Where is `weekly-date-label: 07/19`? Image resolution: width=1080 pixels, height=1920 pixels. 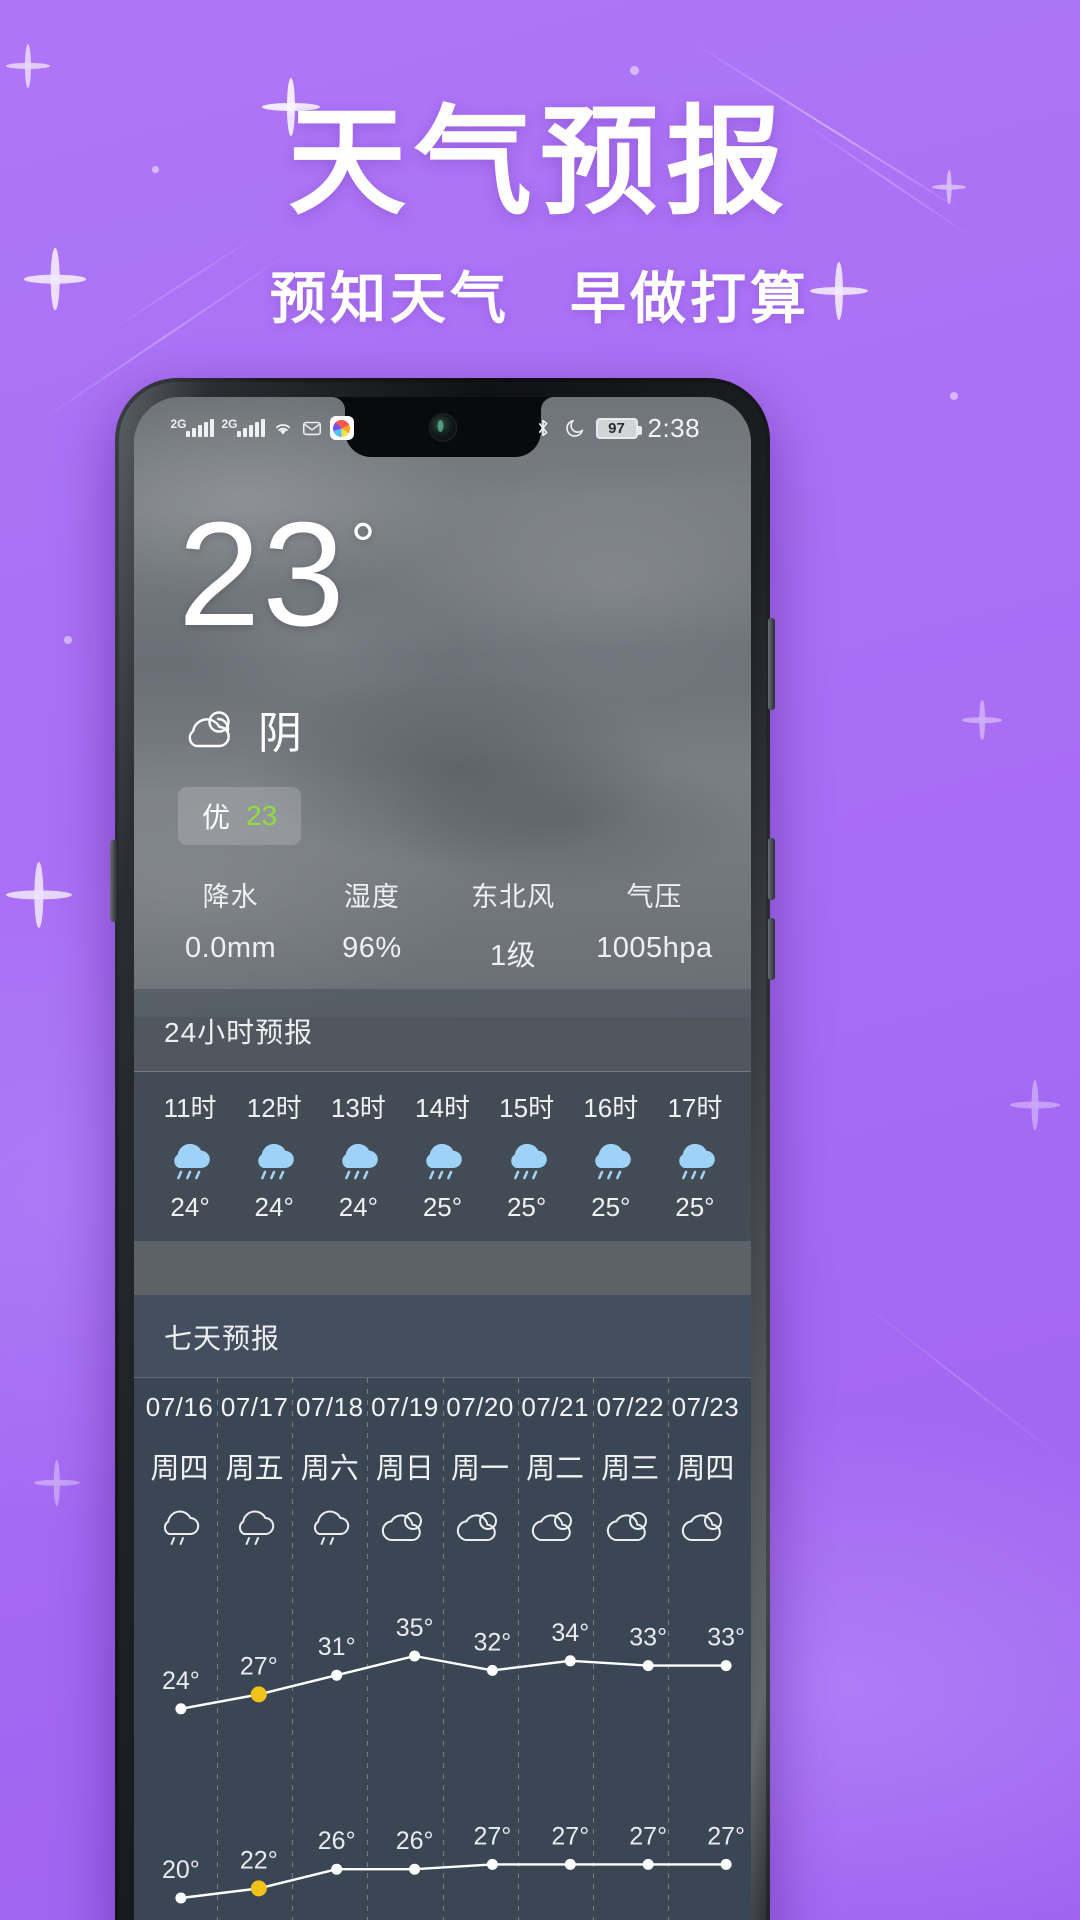 weekly-date-label: 07/19 is located at coordinates (405, 1407).